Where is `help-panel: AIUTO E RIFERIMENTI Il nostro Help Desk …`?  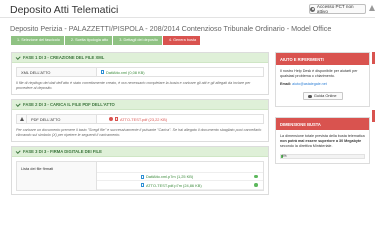
help-panel: AIUTO E RIFERIMENTI Il nostro Help Desk … is located at coordinates (322, 80).